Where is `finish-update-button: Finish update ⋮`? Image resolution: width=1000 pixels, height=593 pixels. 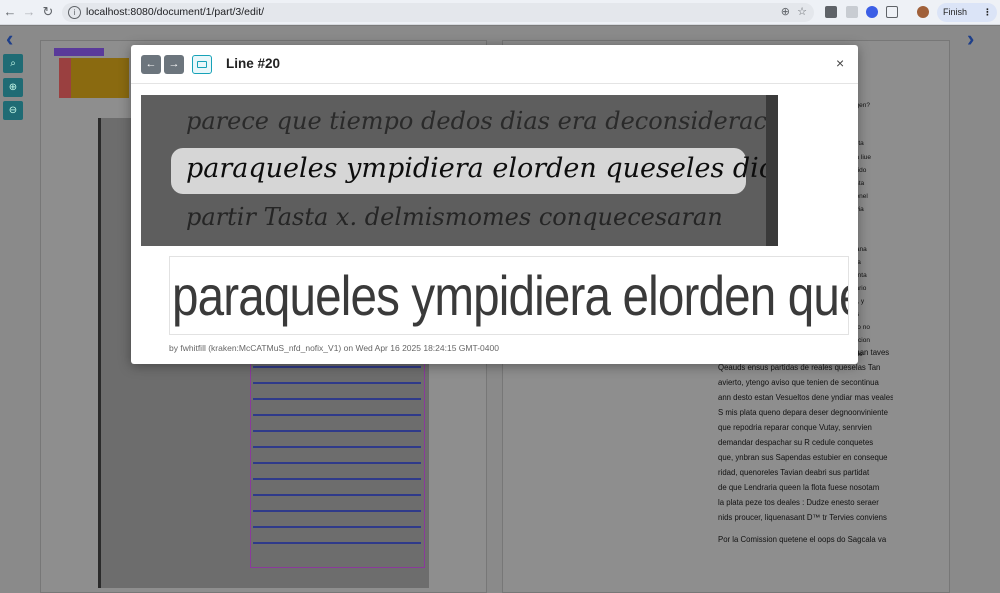 finish-update-button: Finish update ⋮ is located at coordinates (967, 19).